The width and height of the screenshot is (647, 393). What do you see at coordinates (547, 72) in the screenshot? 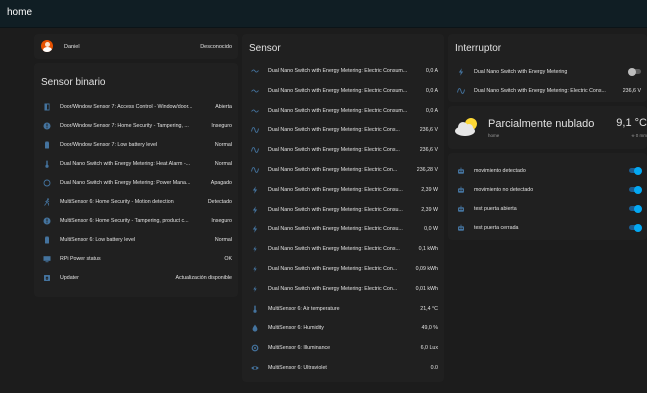
I see `switch-row: Dual Nano Switch with Energy Metering` at bounding box center [547, 72].